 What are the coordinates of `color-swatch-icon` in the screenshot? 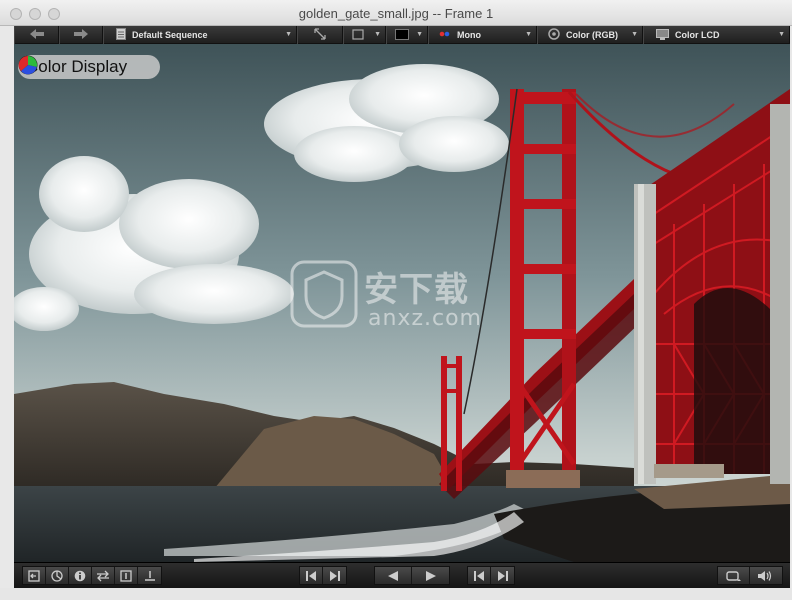 It's located at (402, 35).